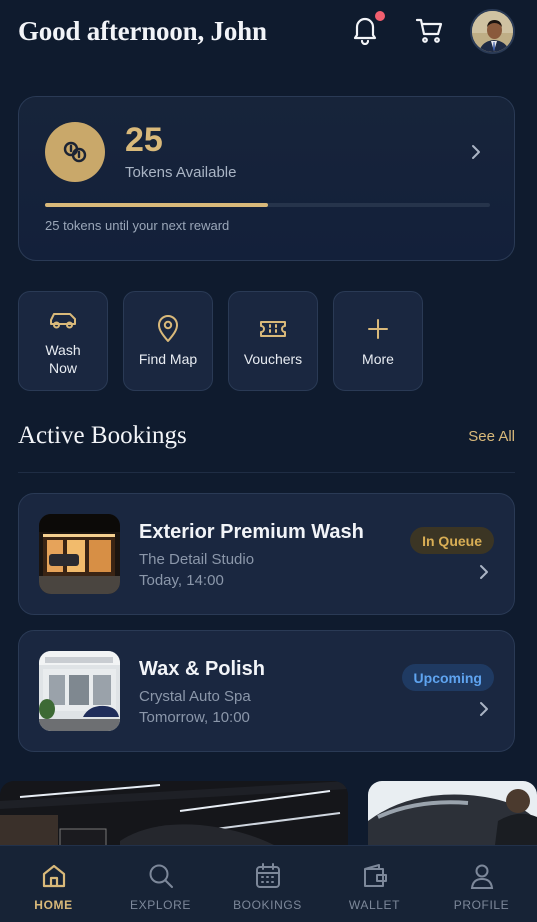 This screenshot has height=922, width=537. Describe the element at coordinates (144, 140) in the screenshot. I see `tokens-count: 25` at that location.